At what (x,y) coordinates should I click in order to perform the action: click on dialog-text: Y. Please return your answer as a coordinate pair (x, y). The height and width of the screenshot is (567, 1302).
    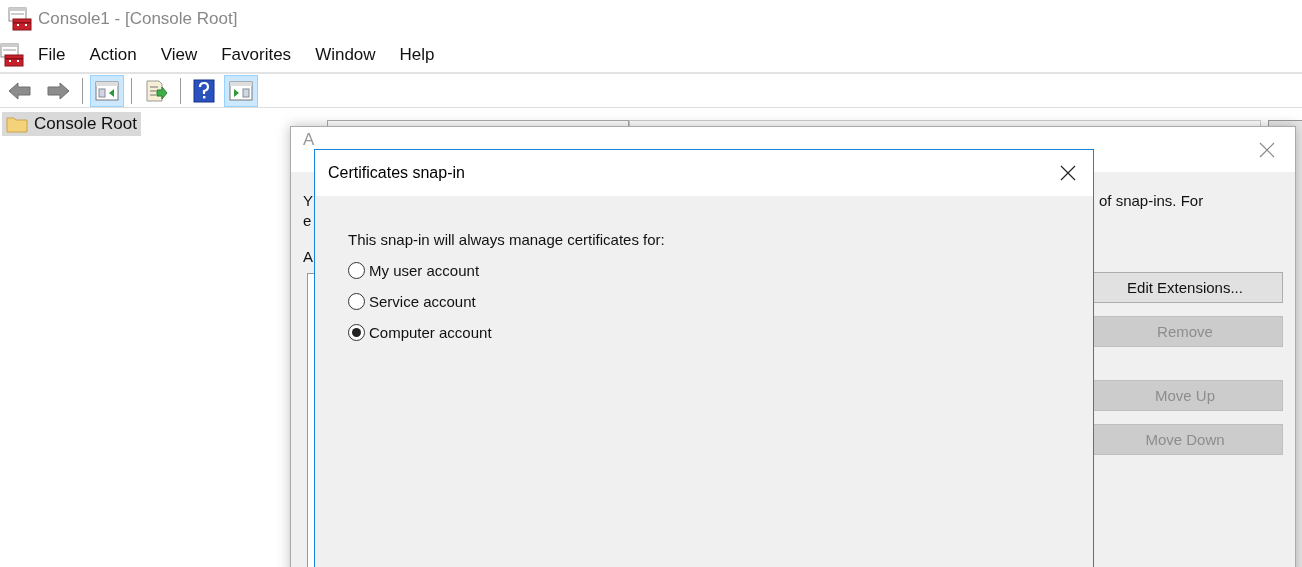
    Looking at the image, I should click on (308, 200).